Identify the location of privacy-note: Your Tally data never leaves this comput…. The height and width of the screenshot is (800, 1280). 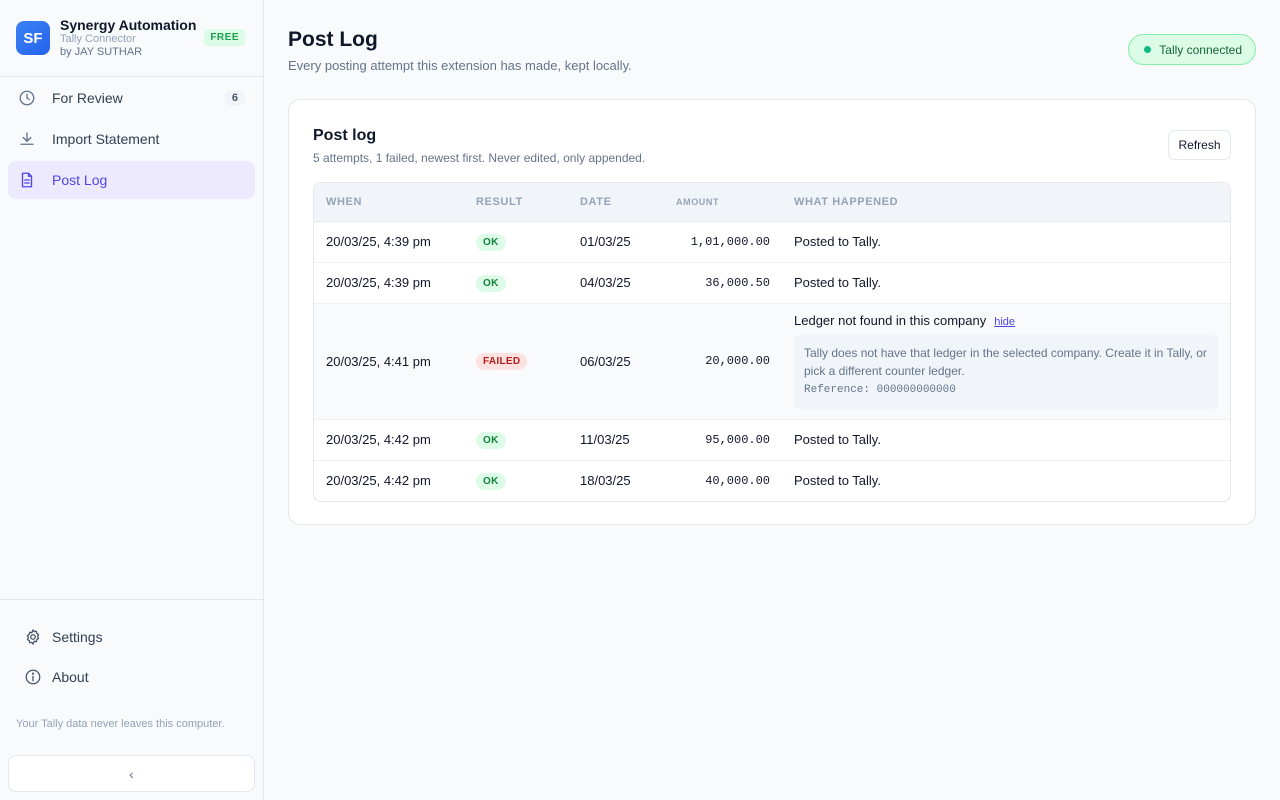
(120, 724).